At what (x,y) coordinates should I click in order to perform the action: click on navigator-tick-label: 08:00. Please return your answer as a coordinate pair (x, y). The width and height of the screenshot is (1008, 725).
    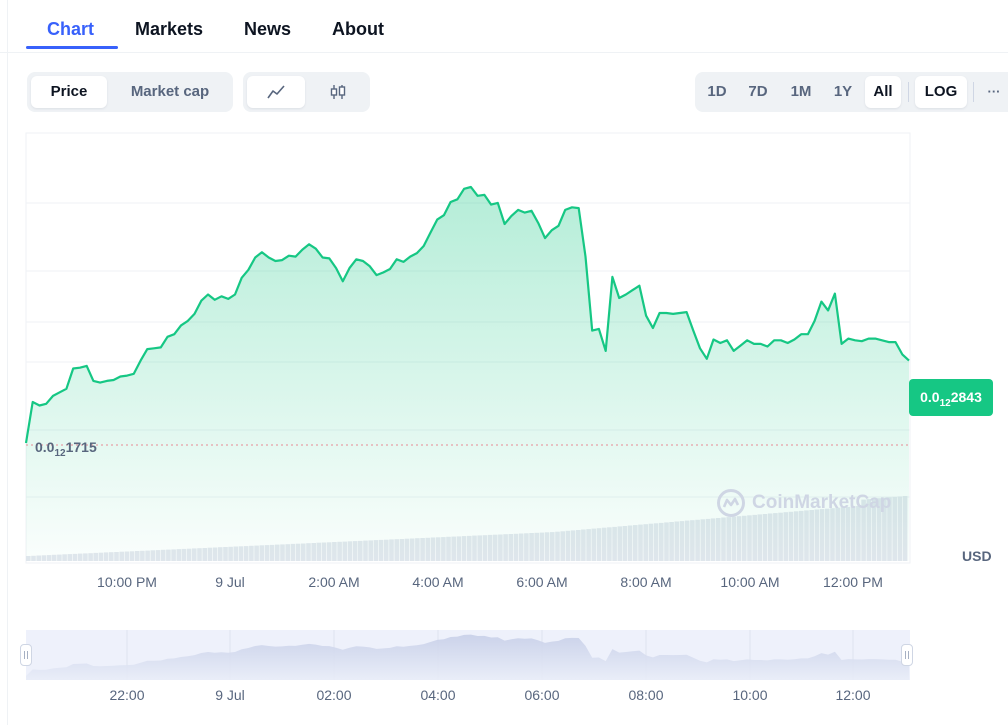
    Looking at the image, I should click on (645, 695).